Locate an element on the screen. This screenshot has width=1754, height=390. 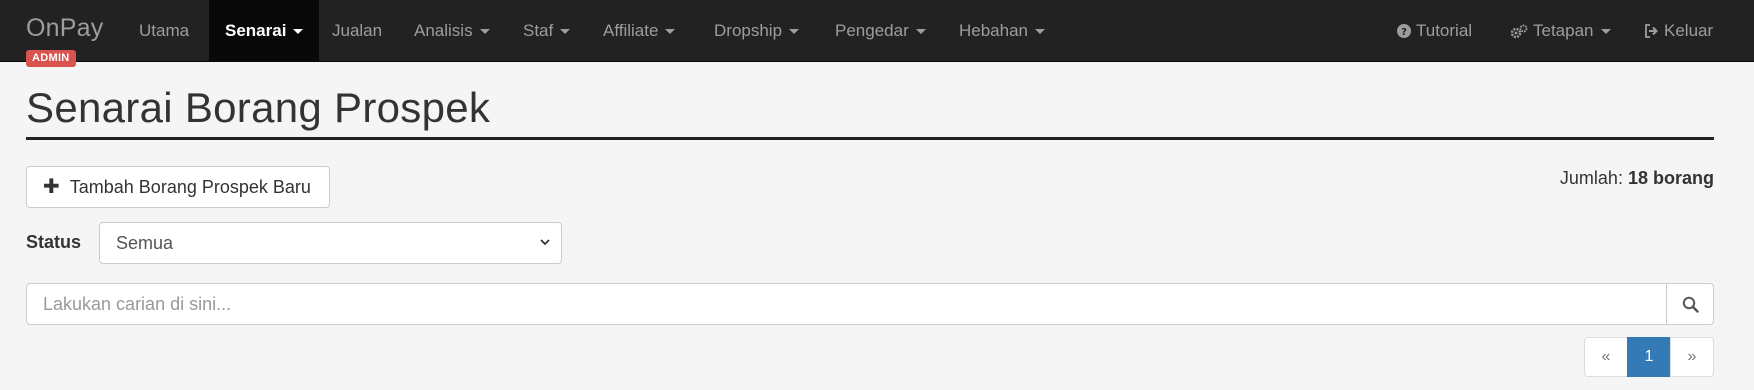
pagination-page-current: 1 is located at coordinates (1649, 357).